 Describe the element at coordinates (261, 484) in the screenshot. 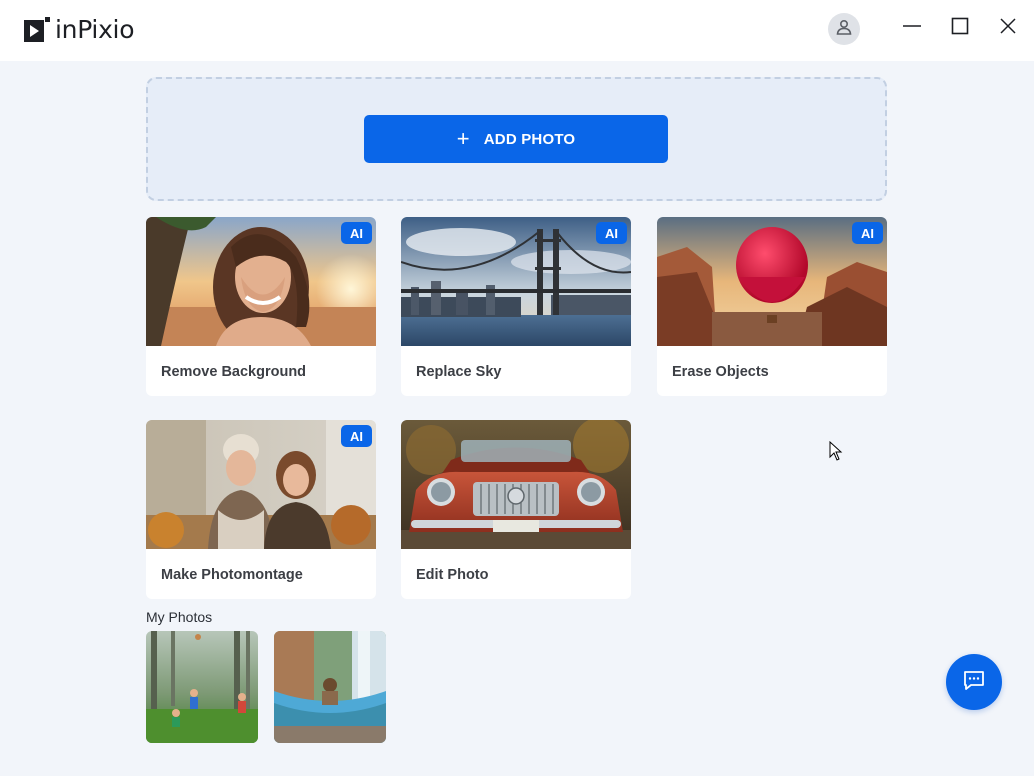

I see `make-photomontage-thumbnail: AI` at that location.